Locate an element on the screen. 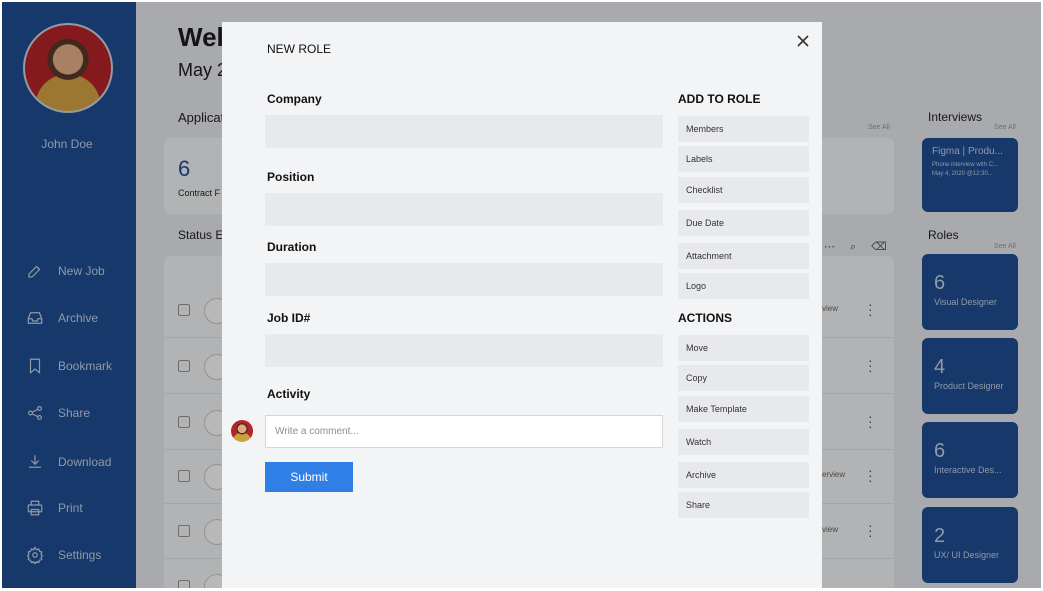  company-field is located at coordinates (464, 131).